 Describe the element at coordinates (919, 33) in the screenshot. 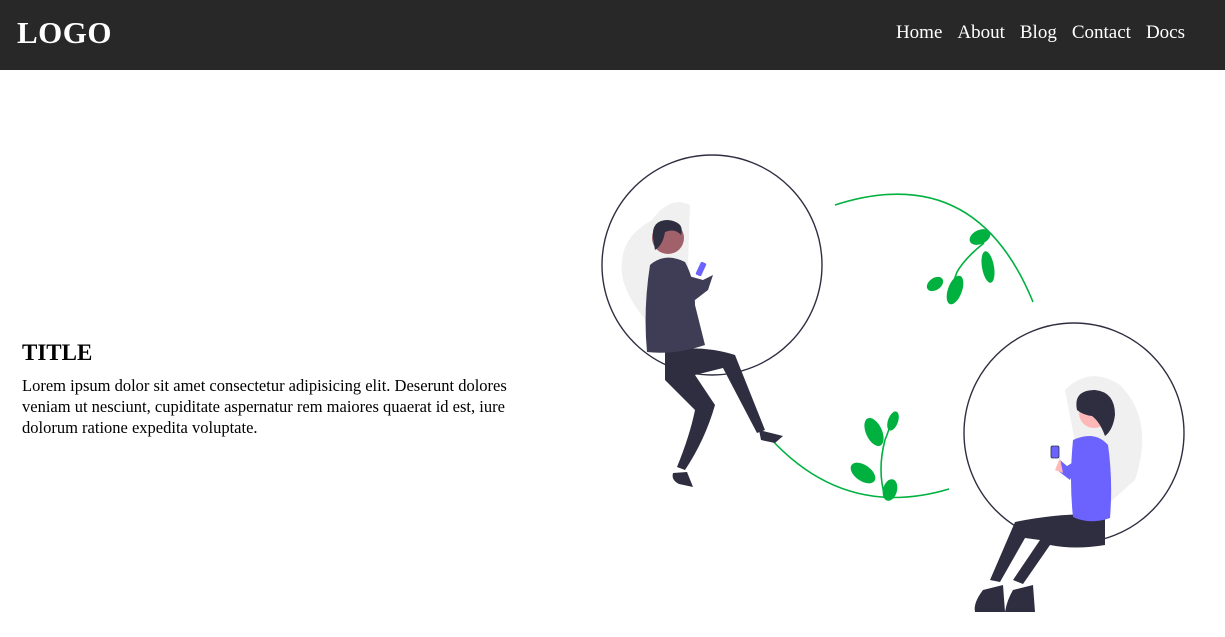

I see `nav-link-home: Home` at that location.